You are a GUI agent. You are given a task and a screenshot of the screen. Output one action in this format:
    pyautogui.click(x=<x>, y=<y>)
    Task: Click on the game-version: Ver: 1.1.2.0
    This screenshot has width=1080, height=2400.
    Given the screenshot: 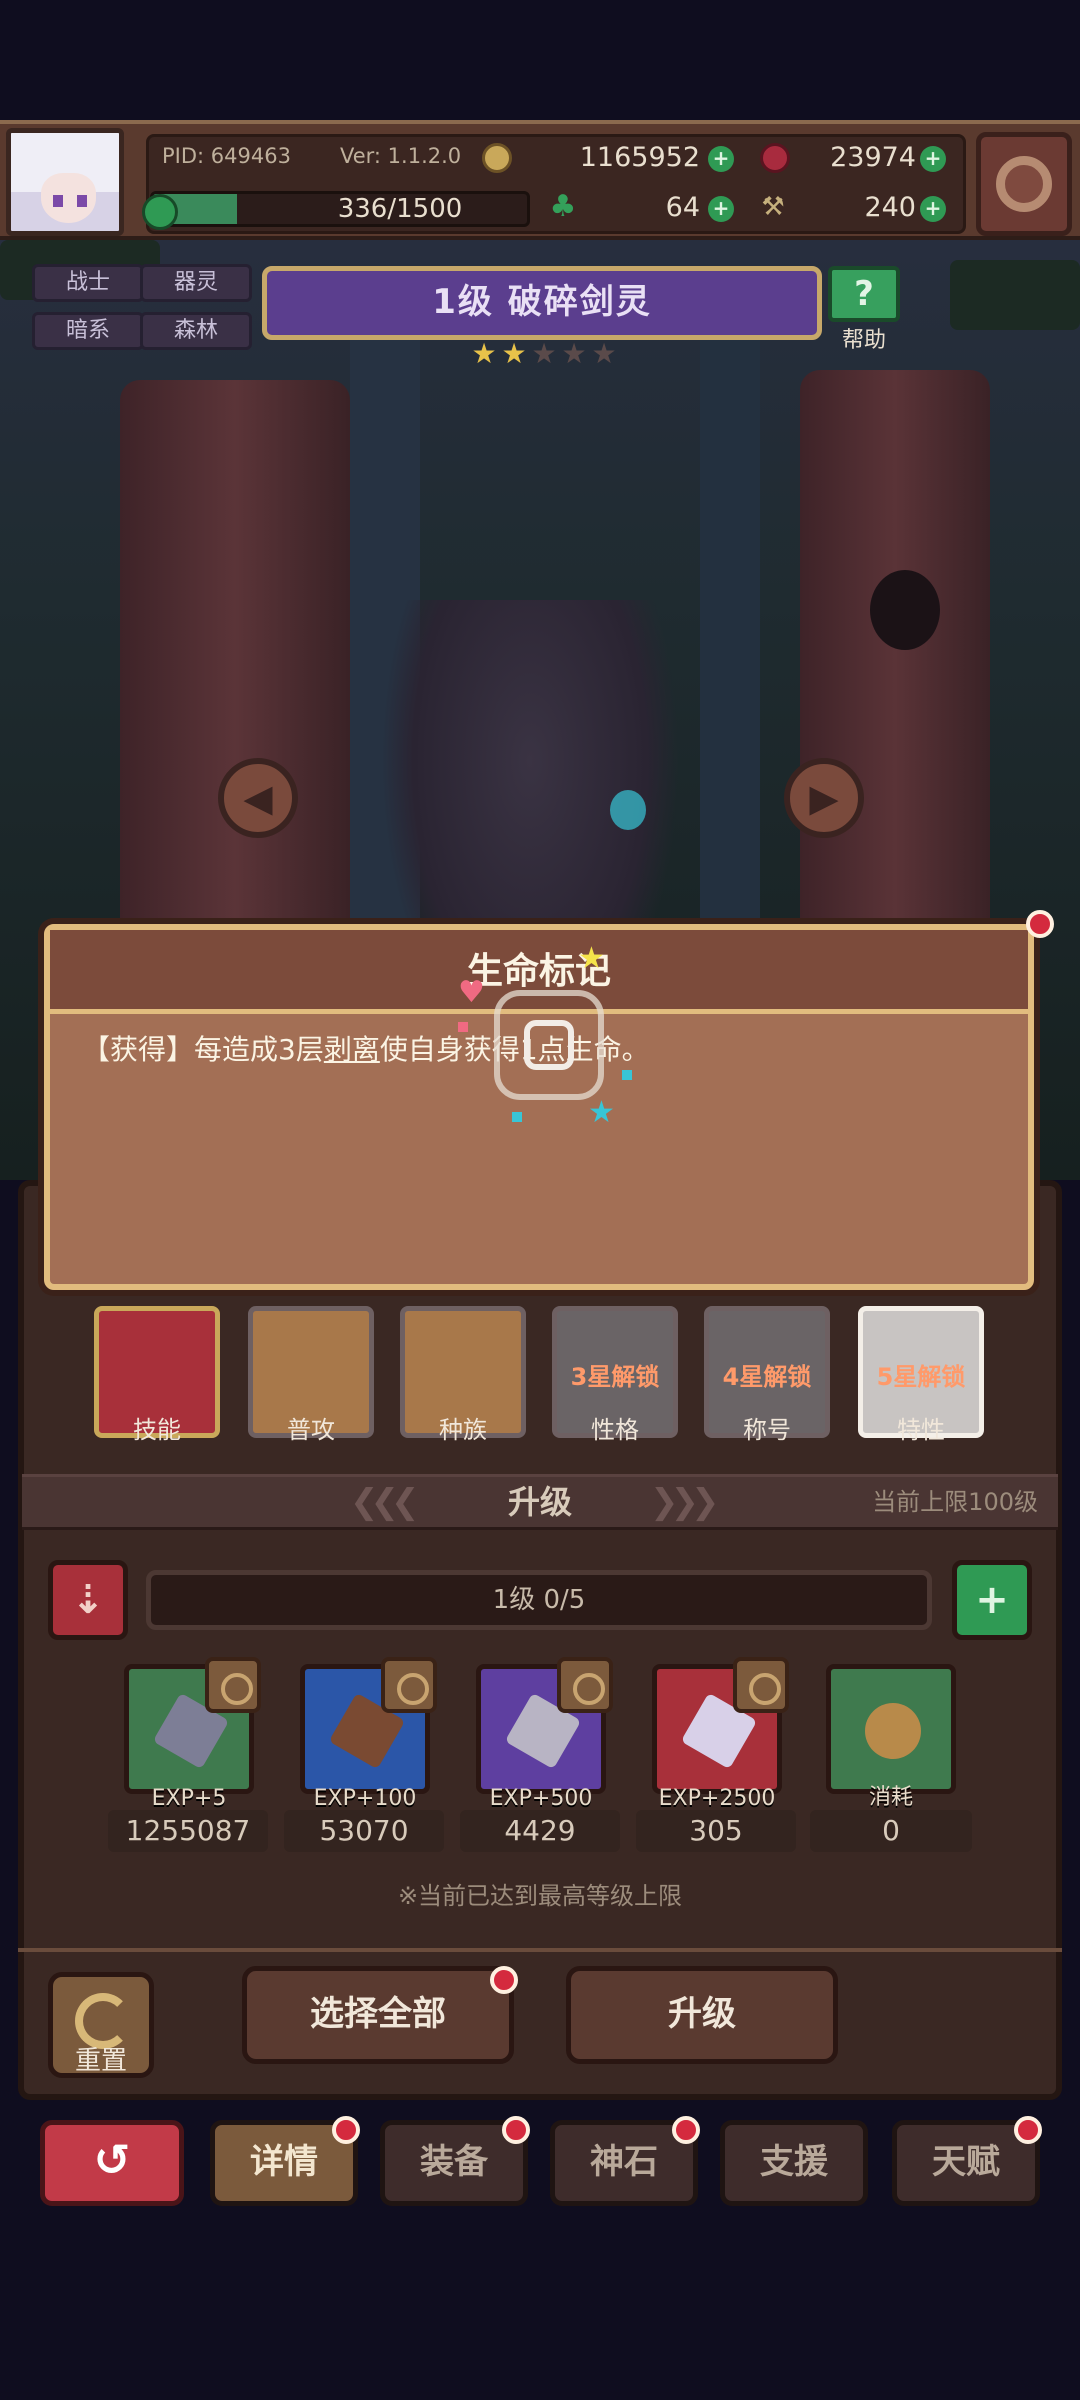 What is the action you would take?
    pyautogui.click(x=401, y=156)
    